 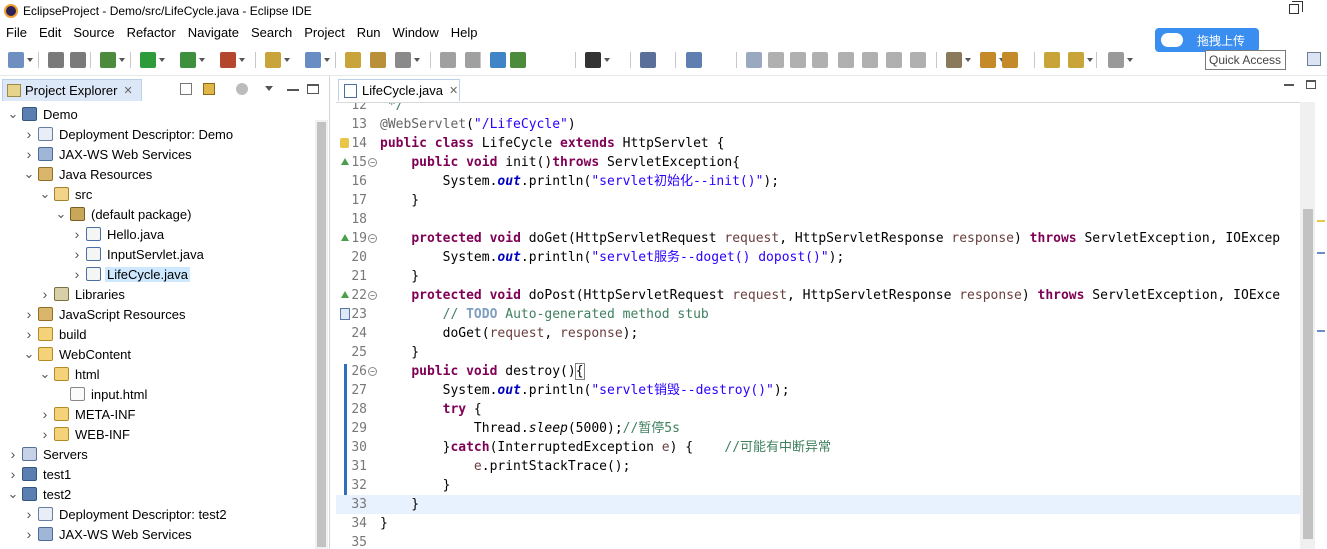 What do you see at coordinates (1314, 59) in the screenshot?
I see `open-perspective-icon` at bounding box center [1314, 59].